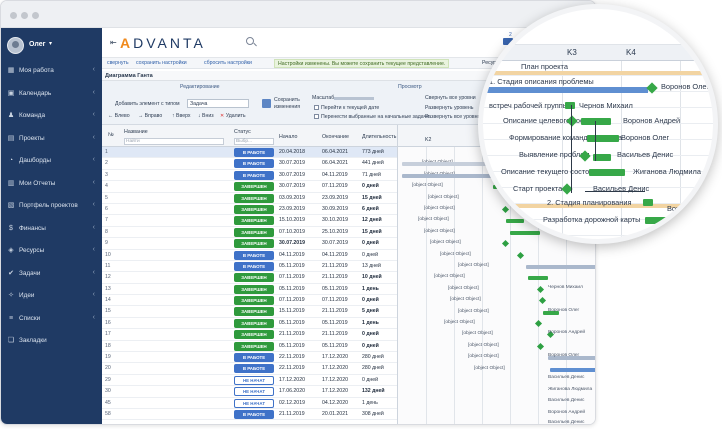  Describe the element at coordinates (371, 117) in the screenshot. I see `move-selected-button: Перенести выбранные на начальные задачи` at that location.